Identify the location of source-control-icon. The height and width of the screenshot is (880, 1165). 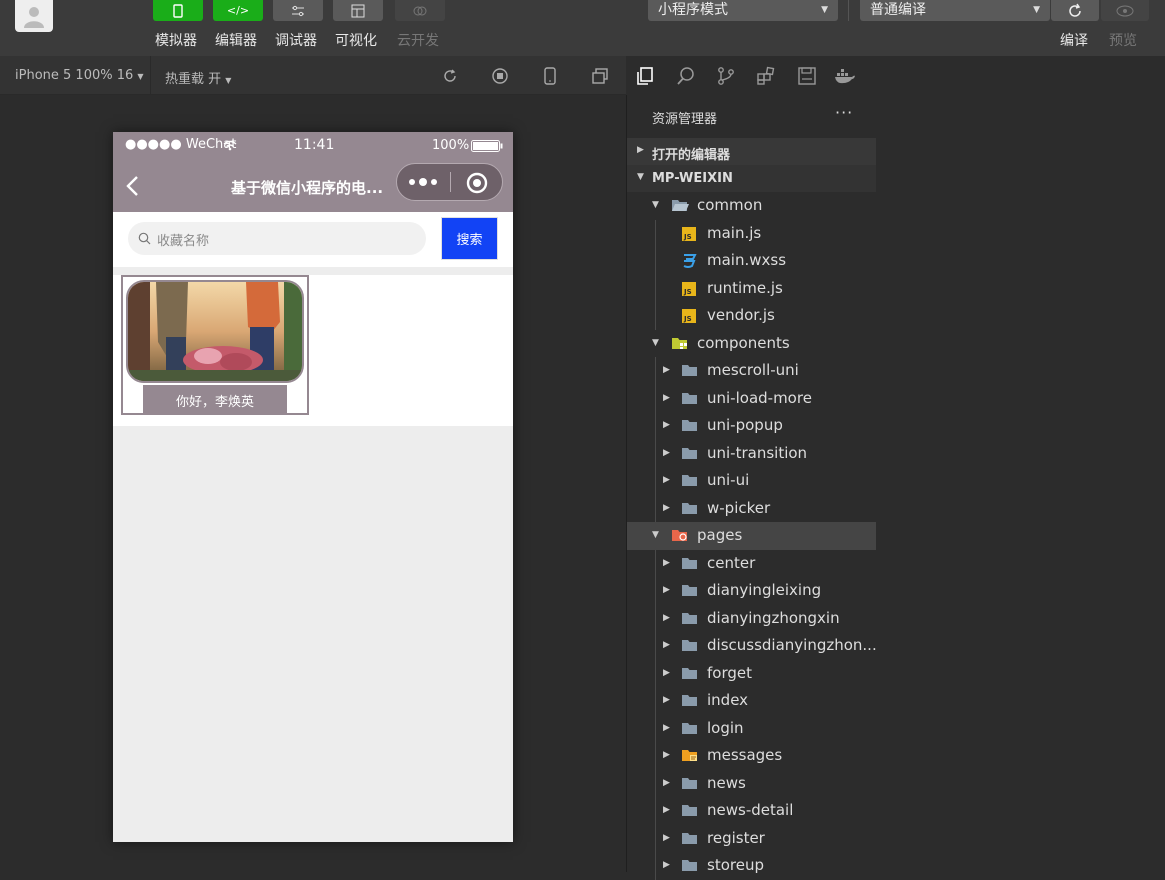
(726, 76).